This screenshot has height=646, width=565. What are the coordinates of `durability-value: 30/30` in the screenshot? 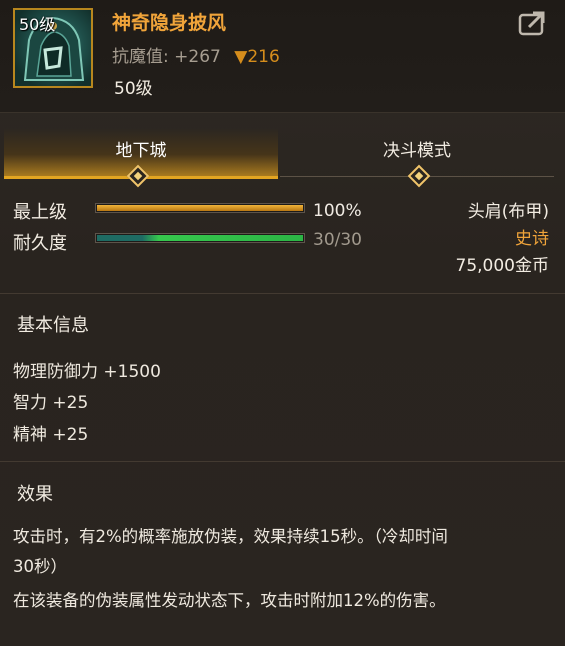 It's located at (337, 240).